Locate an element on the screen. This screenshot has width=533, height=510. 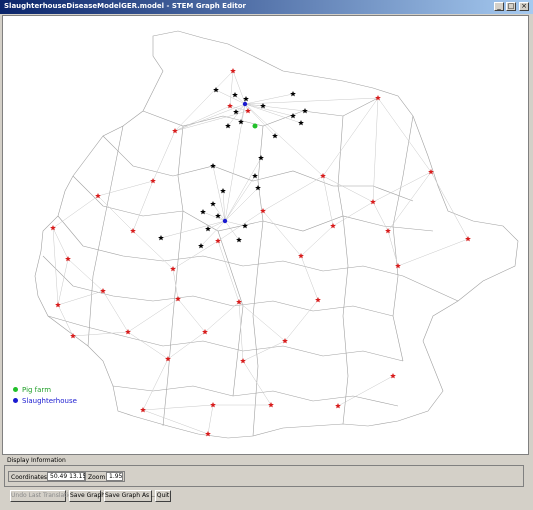
pig-farm-dot-icon is located at coordinates (15, 389).